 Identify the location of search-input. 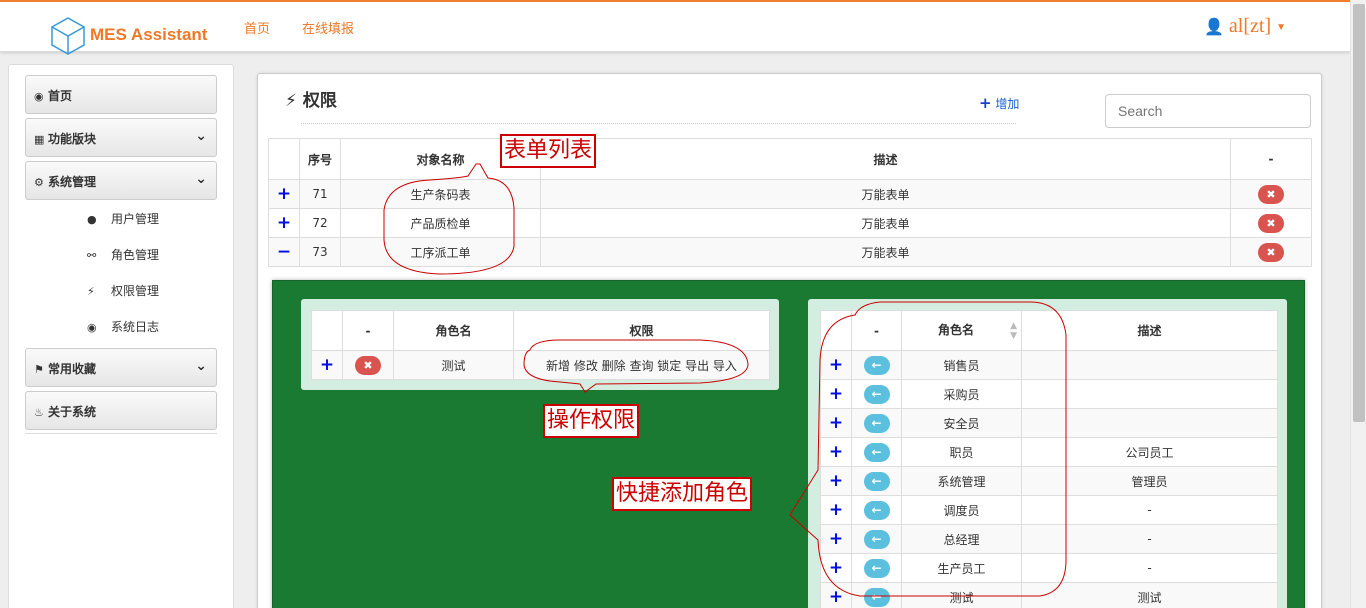
(1208, 111).